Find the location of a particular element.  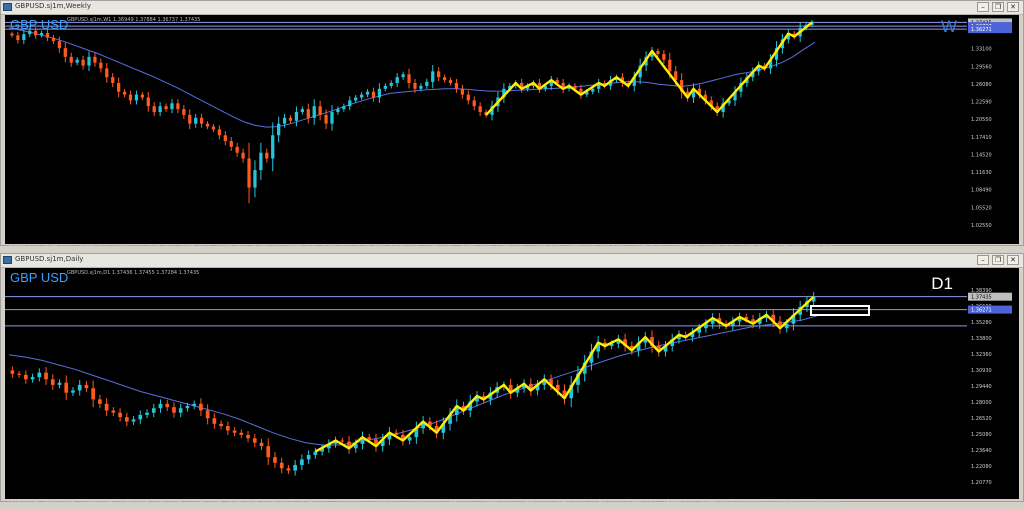

window-titlebar: GBPUSD.sj1m,Weekly – ❐ ✕ is located at coordinates (512, 8).